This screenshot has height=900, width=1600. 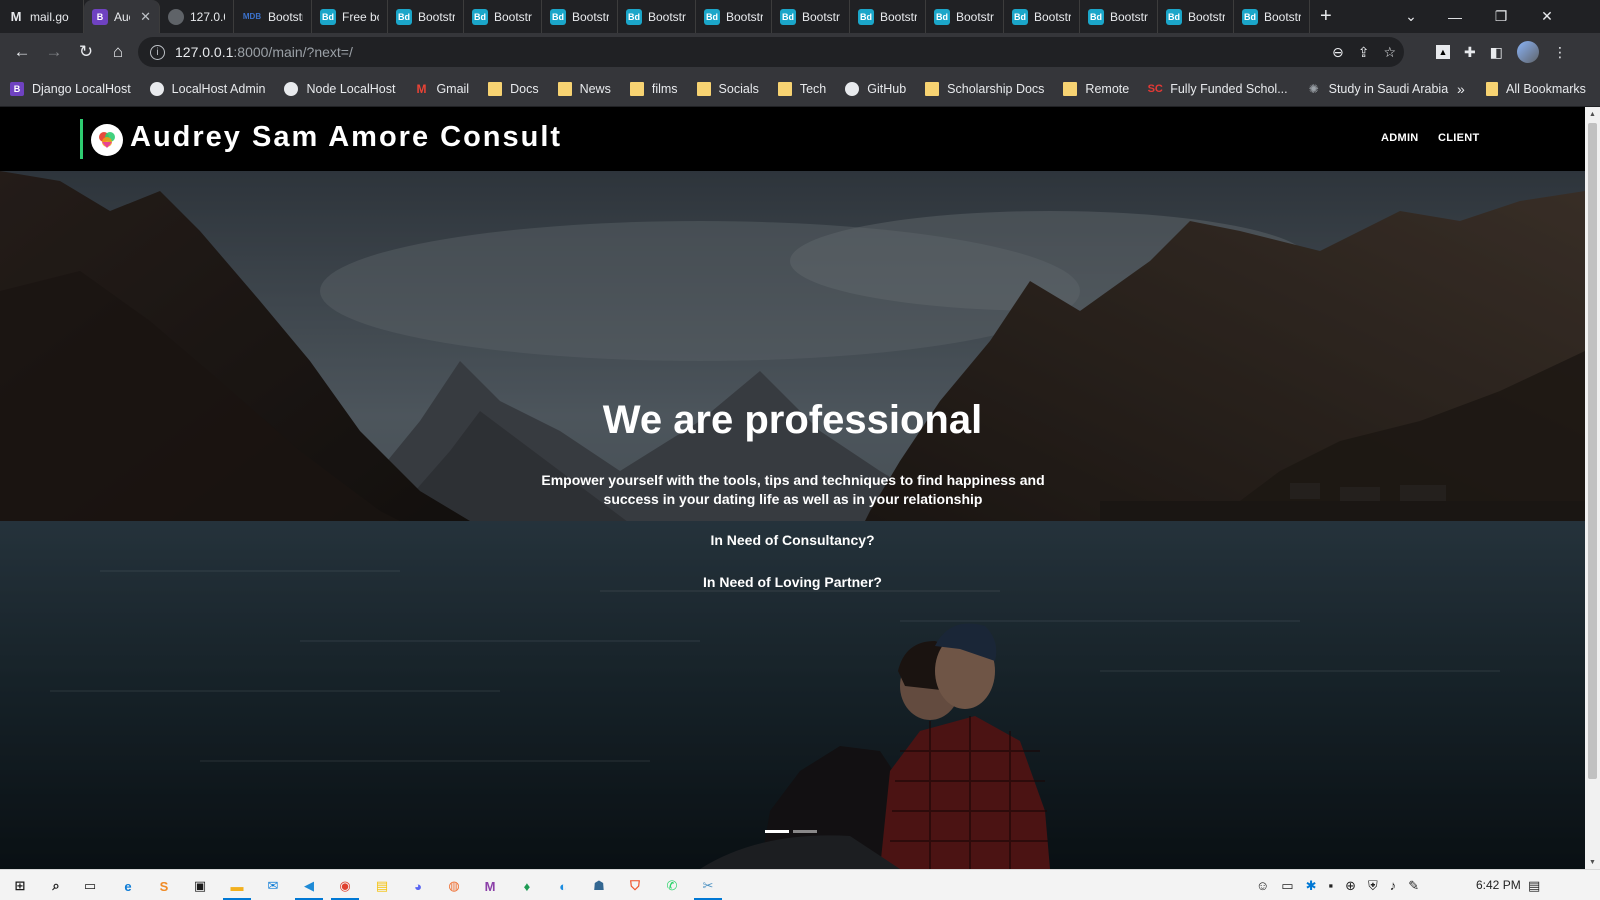 What do you see at coordinates (339, 88) in the screenshot?
I see `bookmark-item: Node LocalHost` at bounding box center [339, 88].